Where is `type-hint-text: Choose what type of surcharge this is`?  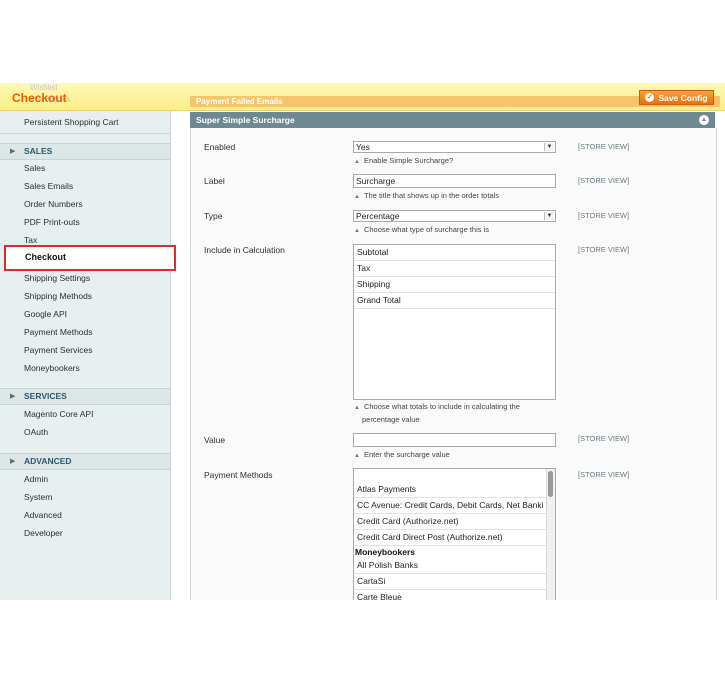
type-hint-text: Choose what type of surcharge this is is located at coordinates (426, 229).